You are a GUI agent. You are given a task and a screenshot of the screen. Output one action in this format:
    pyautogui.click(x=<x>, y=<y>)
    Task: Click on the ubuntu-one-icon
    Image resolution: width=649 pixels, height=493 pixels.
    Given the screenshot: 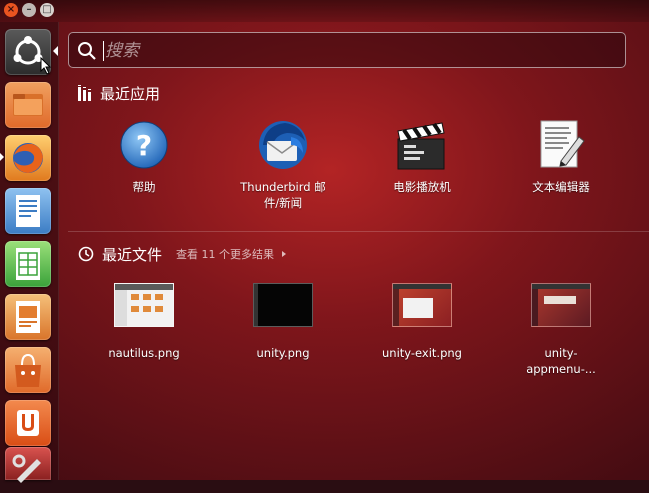 What is the action you would take?
    pyautogui.click(x=28, y=423)
    